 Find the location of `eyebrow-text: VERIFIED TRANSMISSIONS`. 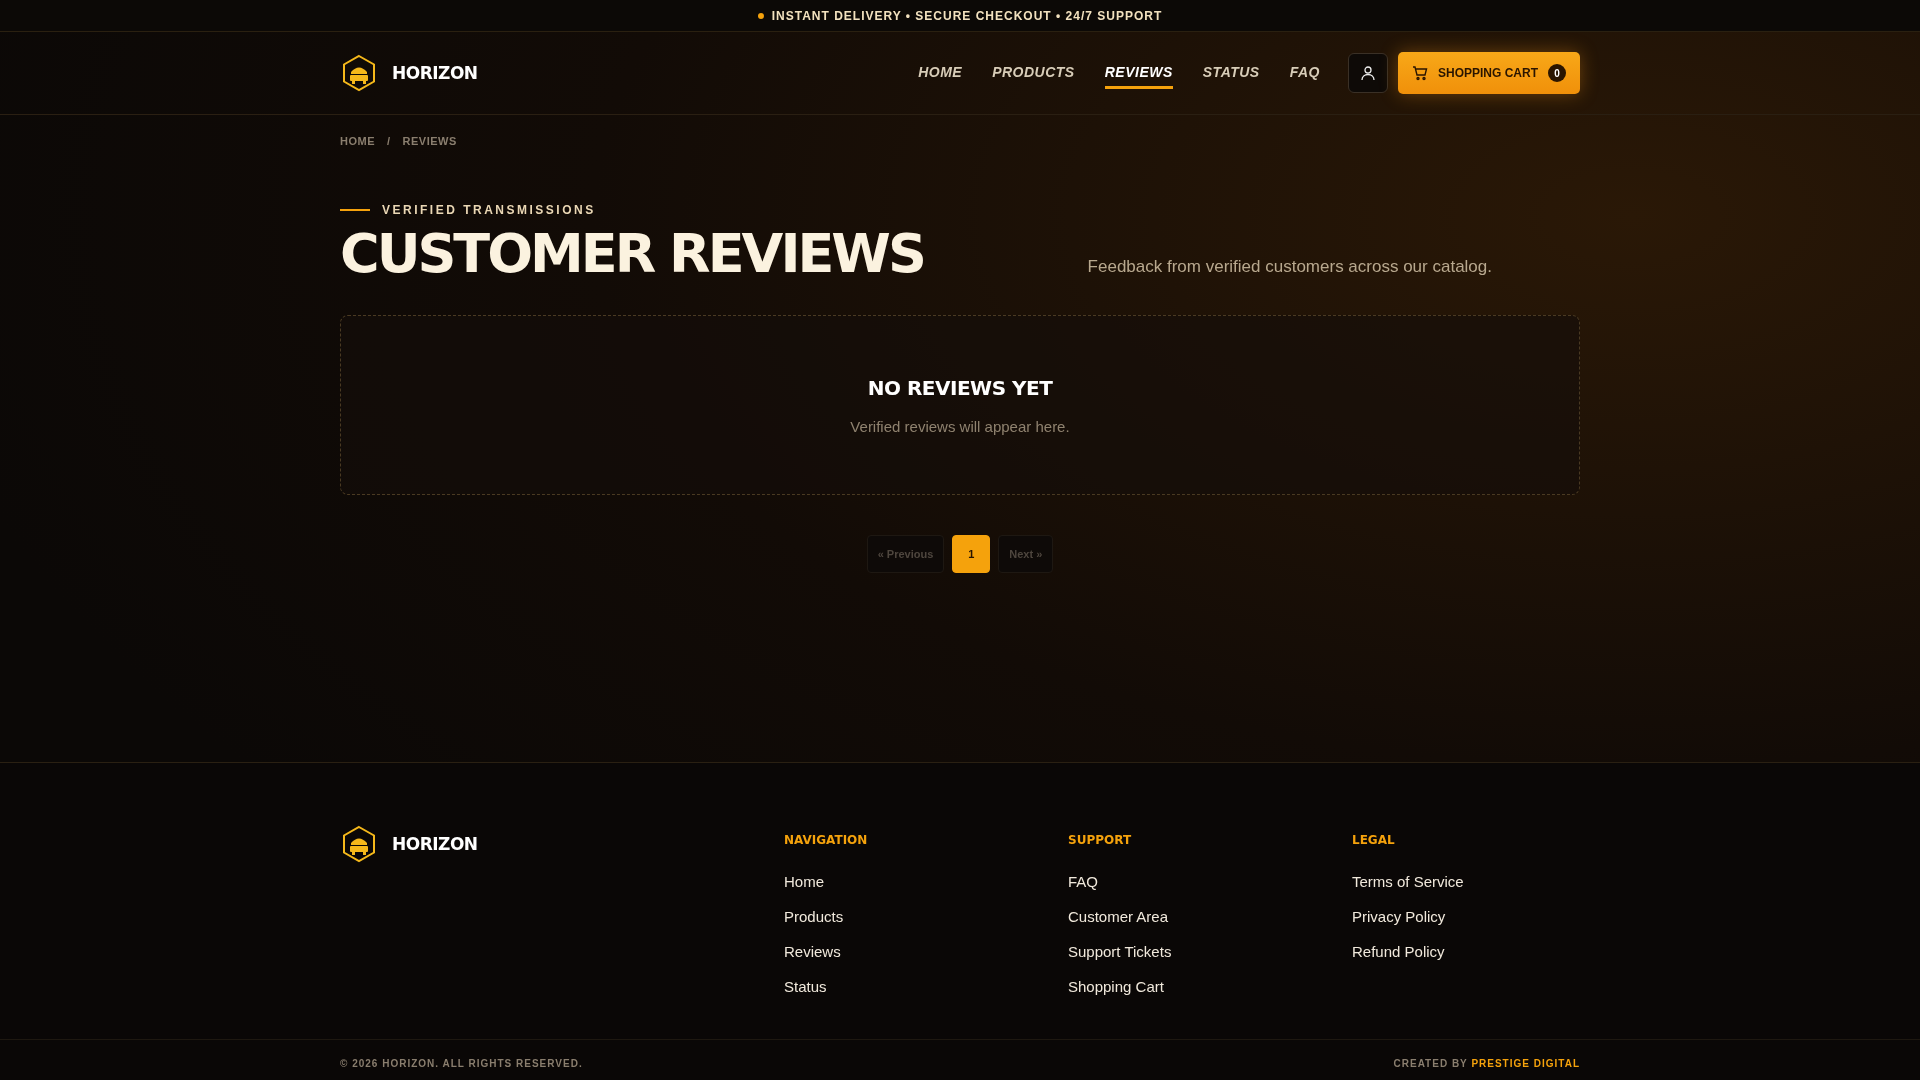

eyebrow-text: VERIFIED TRANSMISSIONS is located at coordinates (489, 210).